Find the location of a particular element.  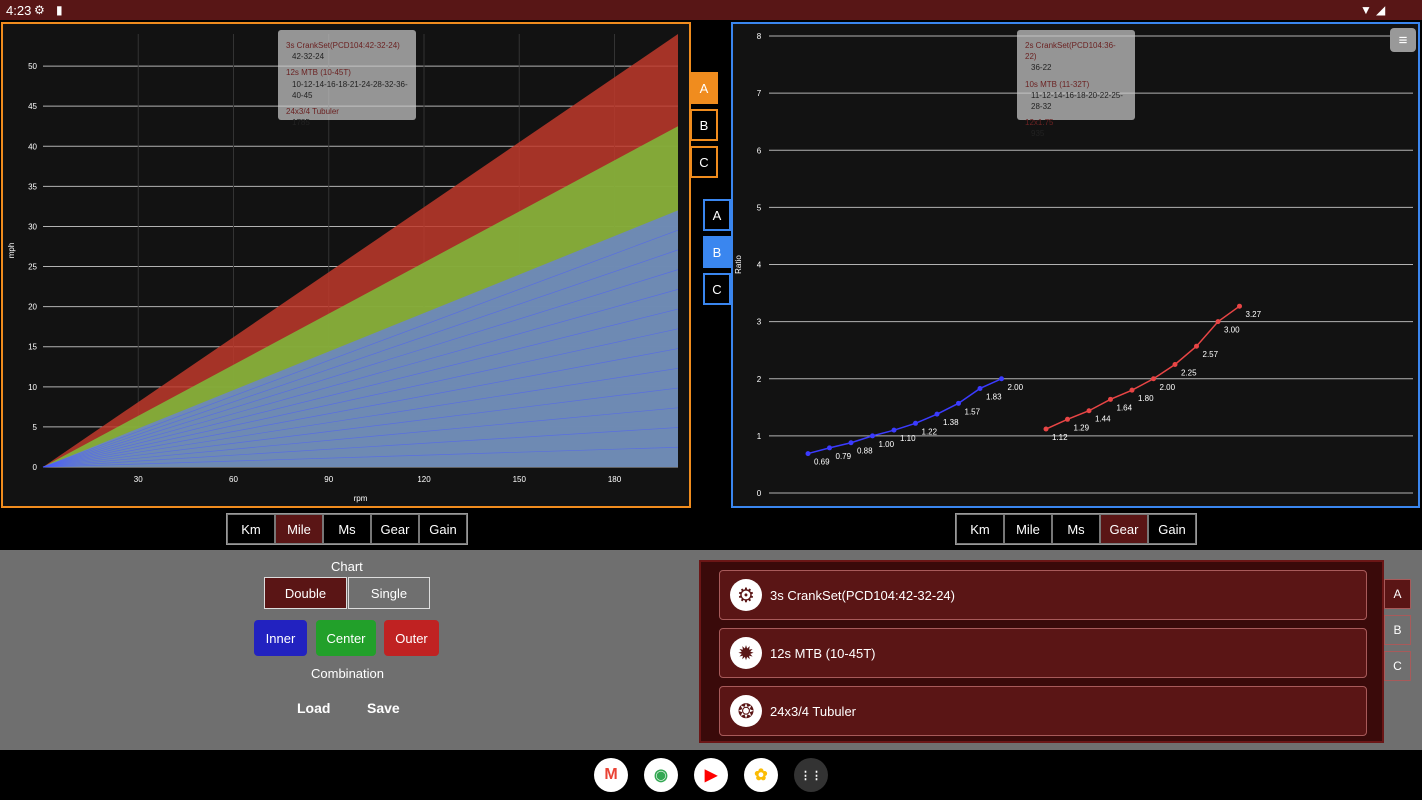

load-button: Load is located at coordinates (313, 708).